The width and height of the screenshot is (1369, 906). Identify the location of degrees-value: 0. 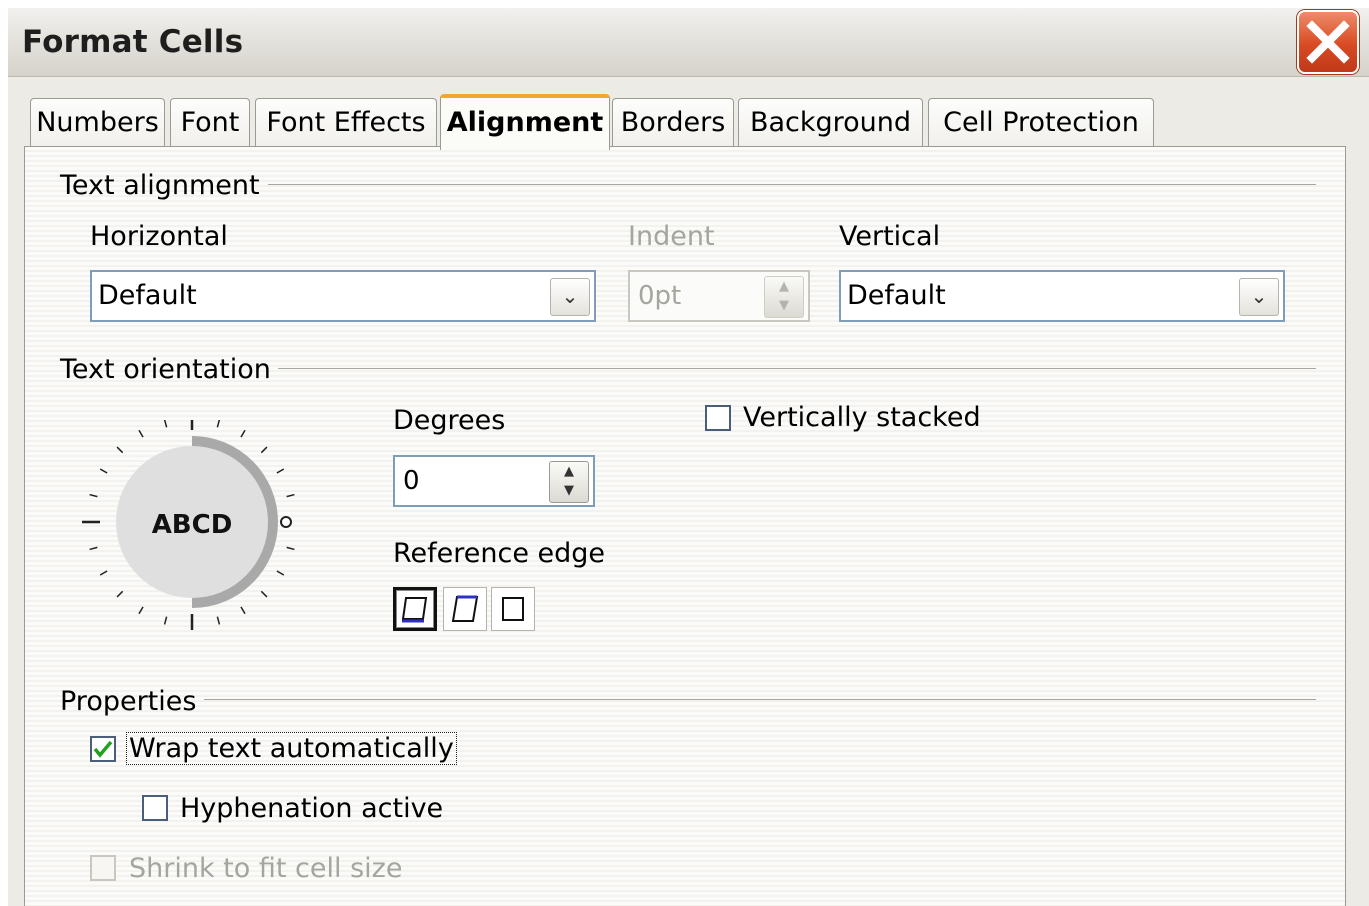
(411, 481).